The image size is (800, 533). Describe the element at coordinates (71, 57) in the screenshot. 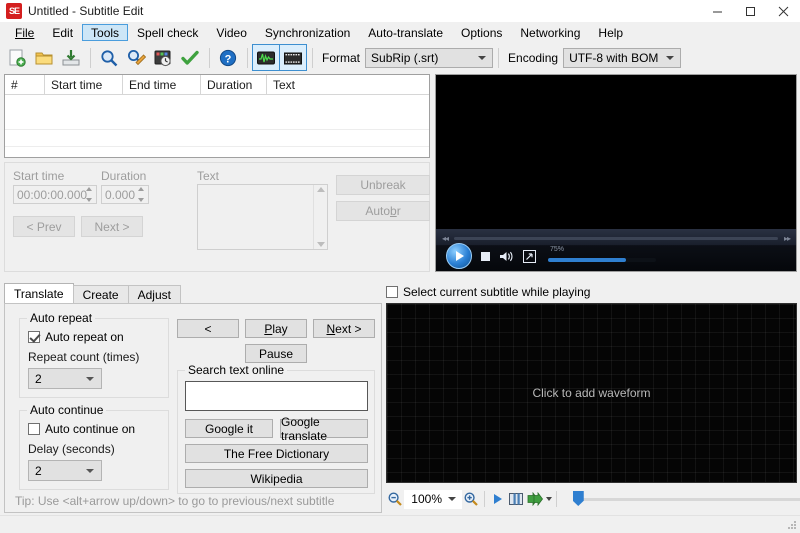

I see `save-button` at that location.